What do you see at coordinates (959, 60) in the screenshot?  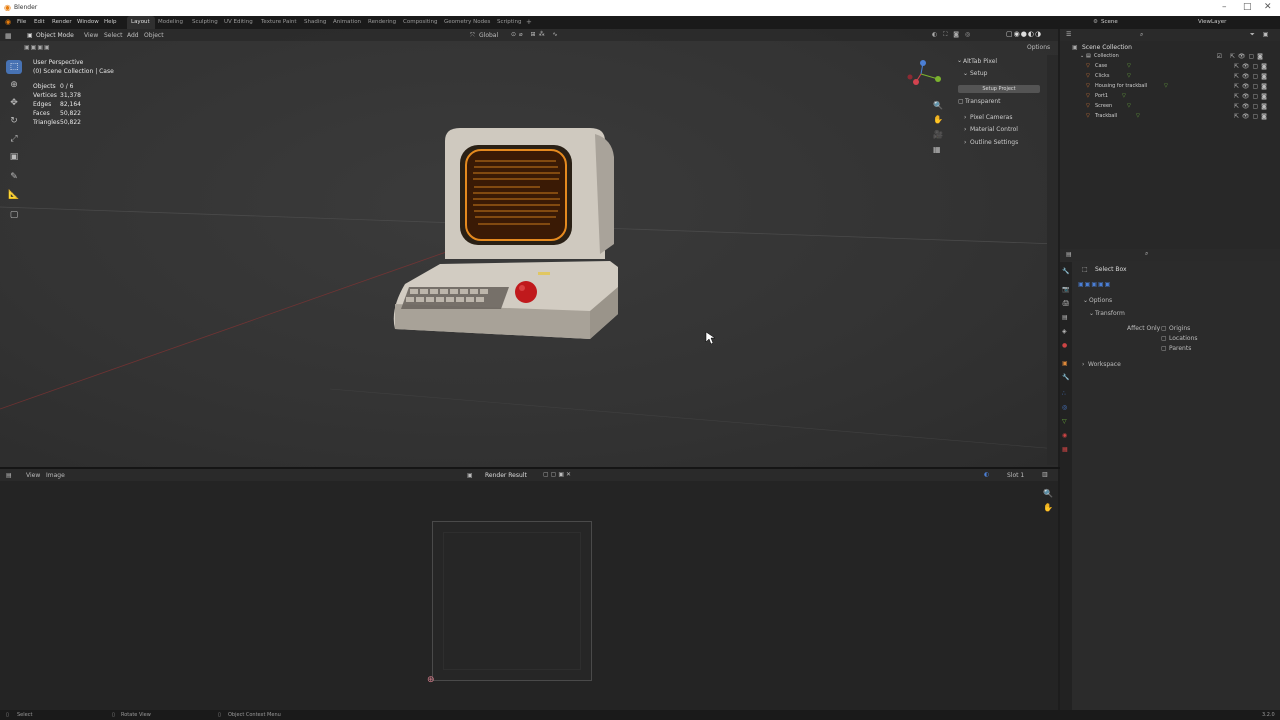 I see `panel-chevron-icon: ⌄` at bounding box center [959, 60].